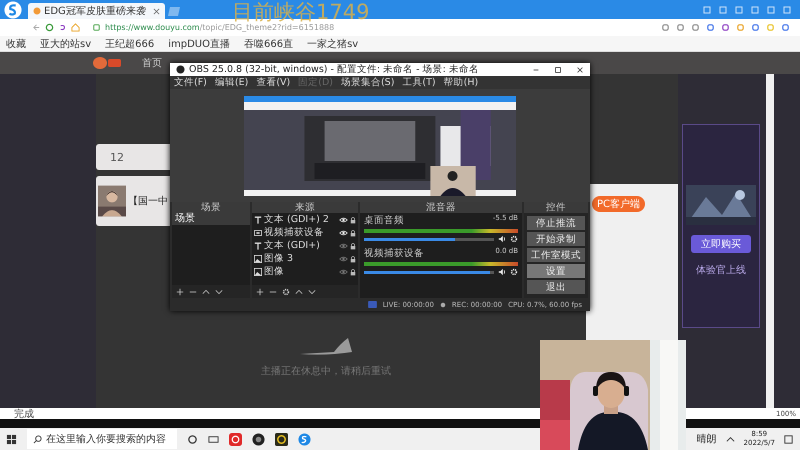 The image size is (800, 450). I want to click on bookmark-link: 吞噬666直, so click(269, 43).